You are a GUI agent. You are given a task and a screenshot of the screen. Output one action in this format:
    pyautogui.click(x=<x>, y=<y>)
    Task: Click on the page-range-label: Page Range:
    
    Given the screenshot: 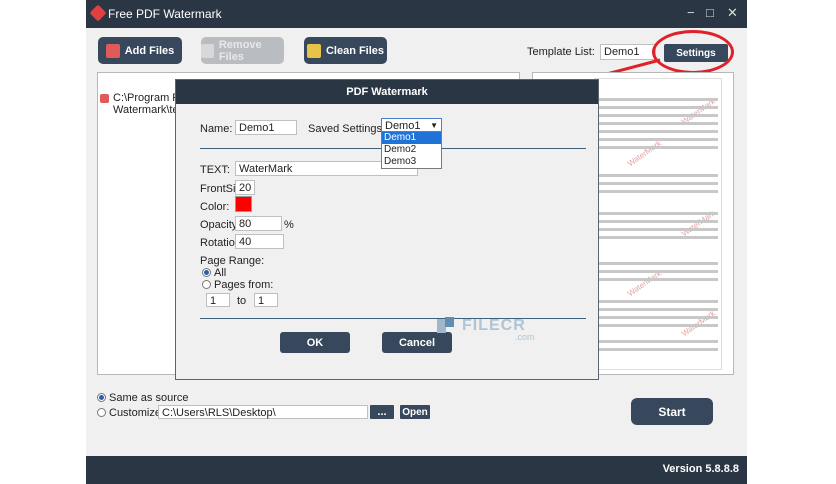 What is the action you would take?
    pyautogui.click(x=232, y=261)
    